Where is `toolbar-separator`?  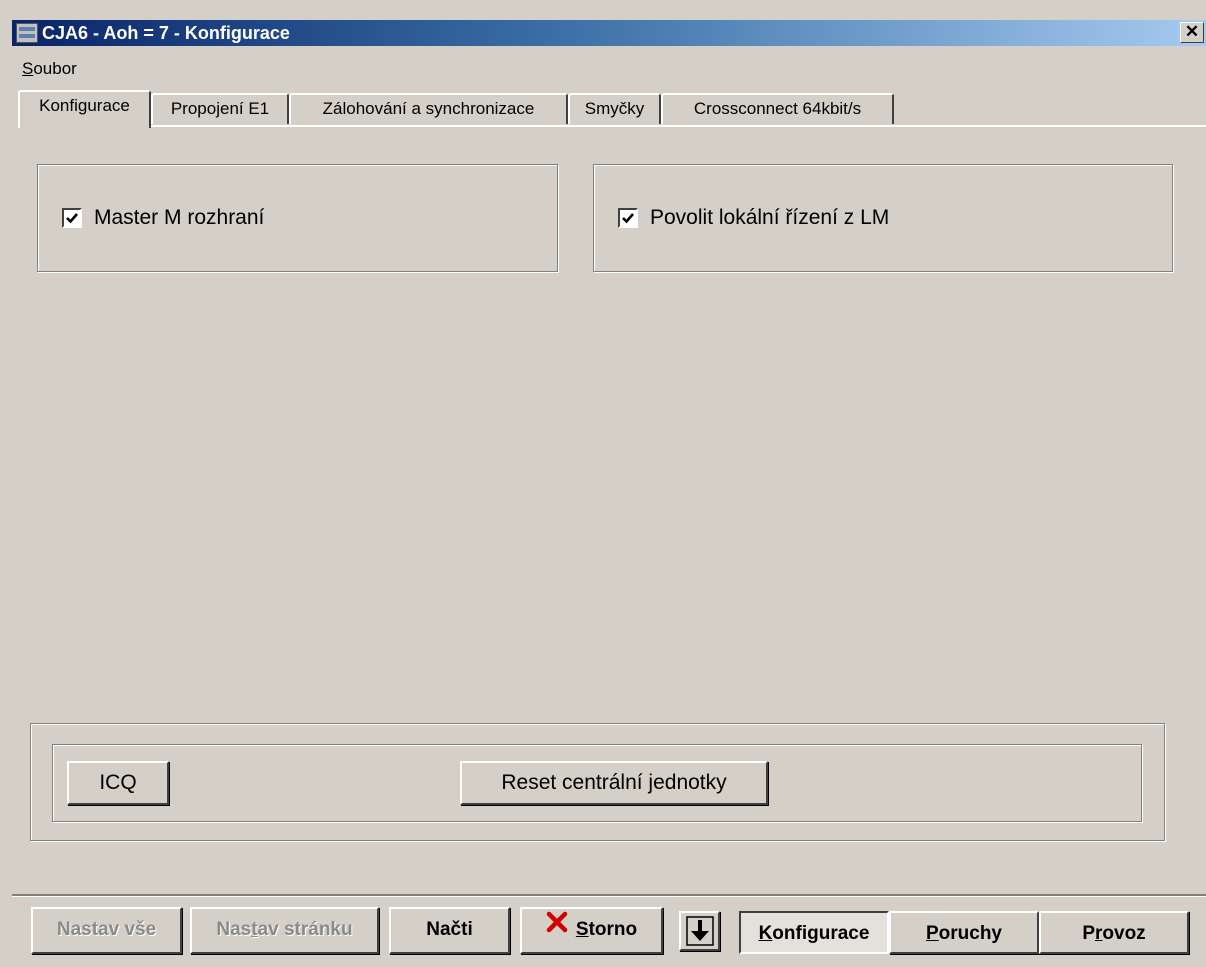
toolbar-separator is located at coordinates (609, 895).